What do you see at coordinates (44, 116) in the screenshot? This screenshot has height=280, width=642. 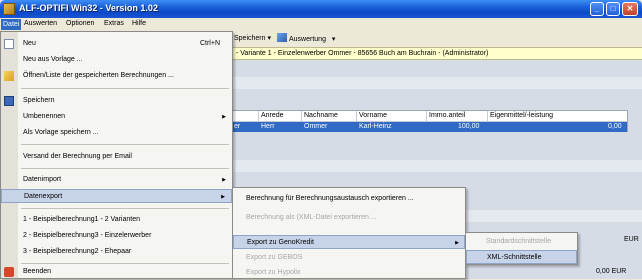 I see `menu-item-label: Umbenennen` at bounding box center [44, 116].